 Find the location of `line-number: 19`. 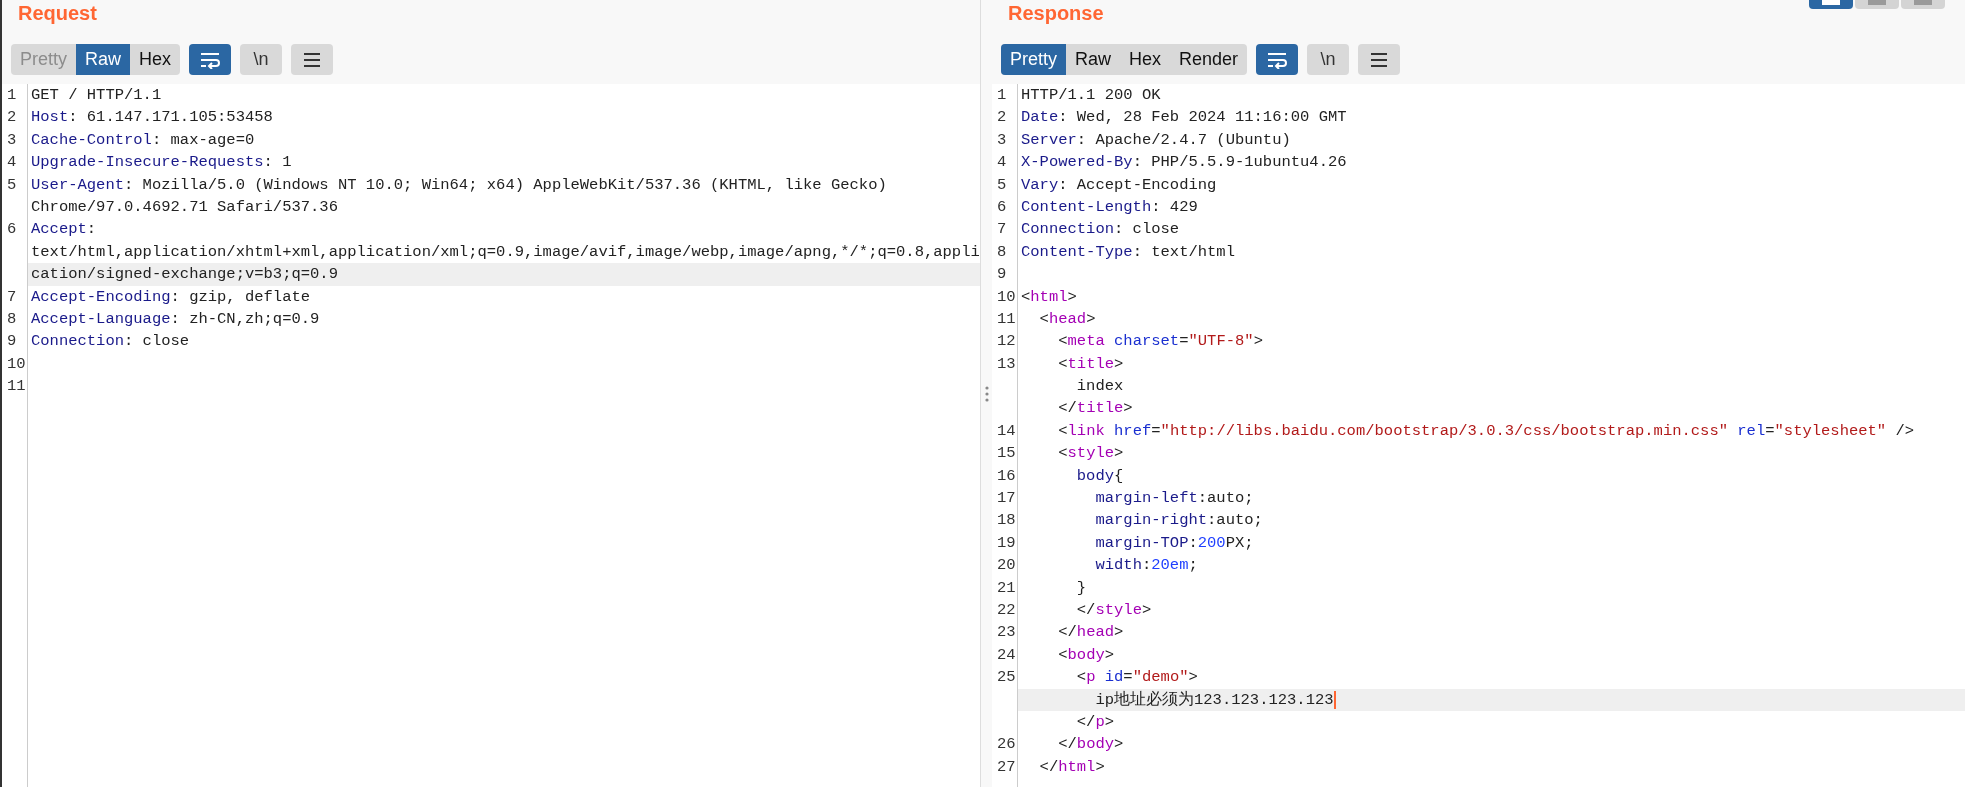

line-number: 19 is located at coordinates (1007, 543).